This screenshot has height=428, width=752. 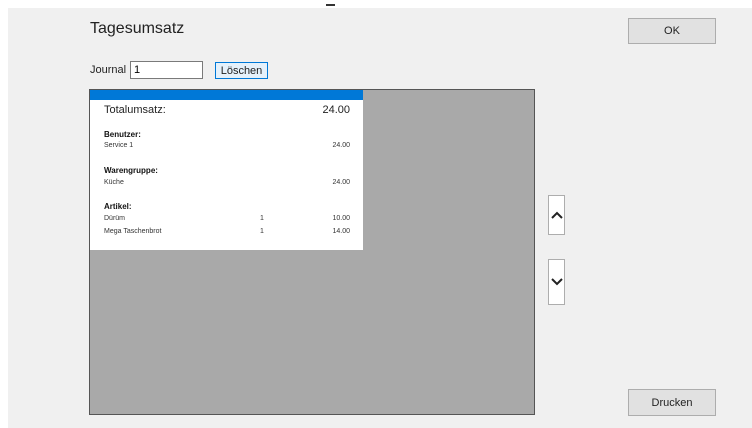 I want to click on articles-heading: Artikel:, so click(x=118, y=206).